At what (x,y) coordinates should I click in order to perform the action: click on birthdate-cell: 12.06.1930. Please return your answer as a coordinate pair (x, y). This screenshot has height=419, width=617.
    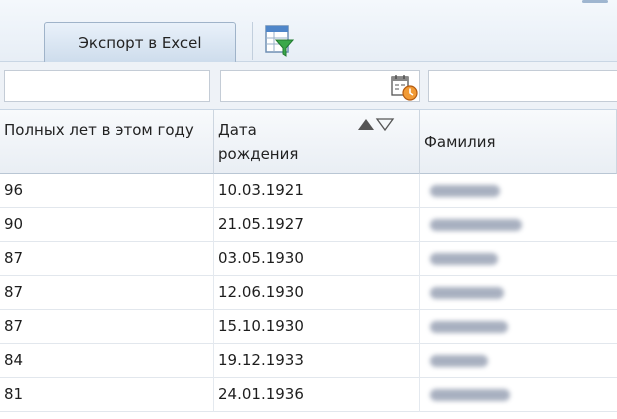
    Looking at the image, I should click on (317, 293).